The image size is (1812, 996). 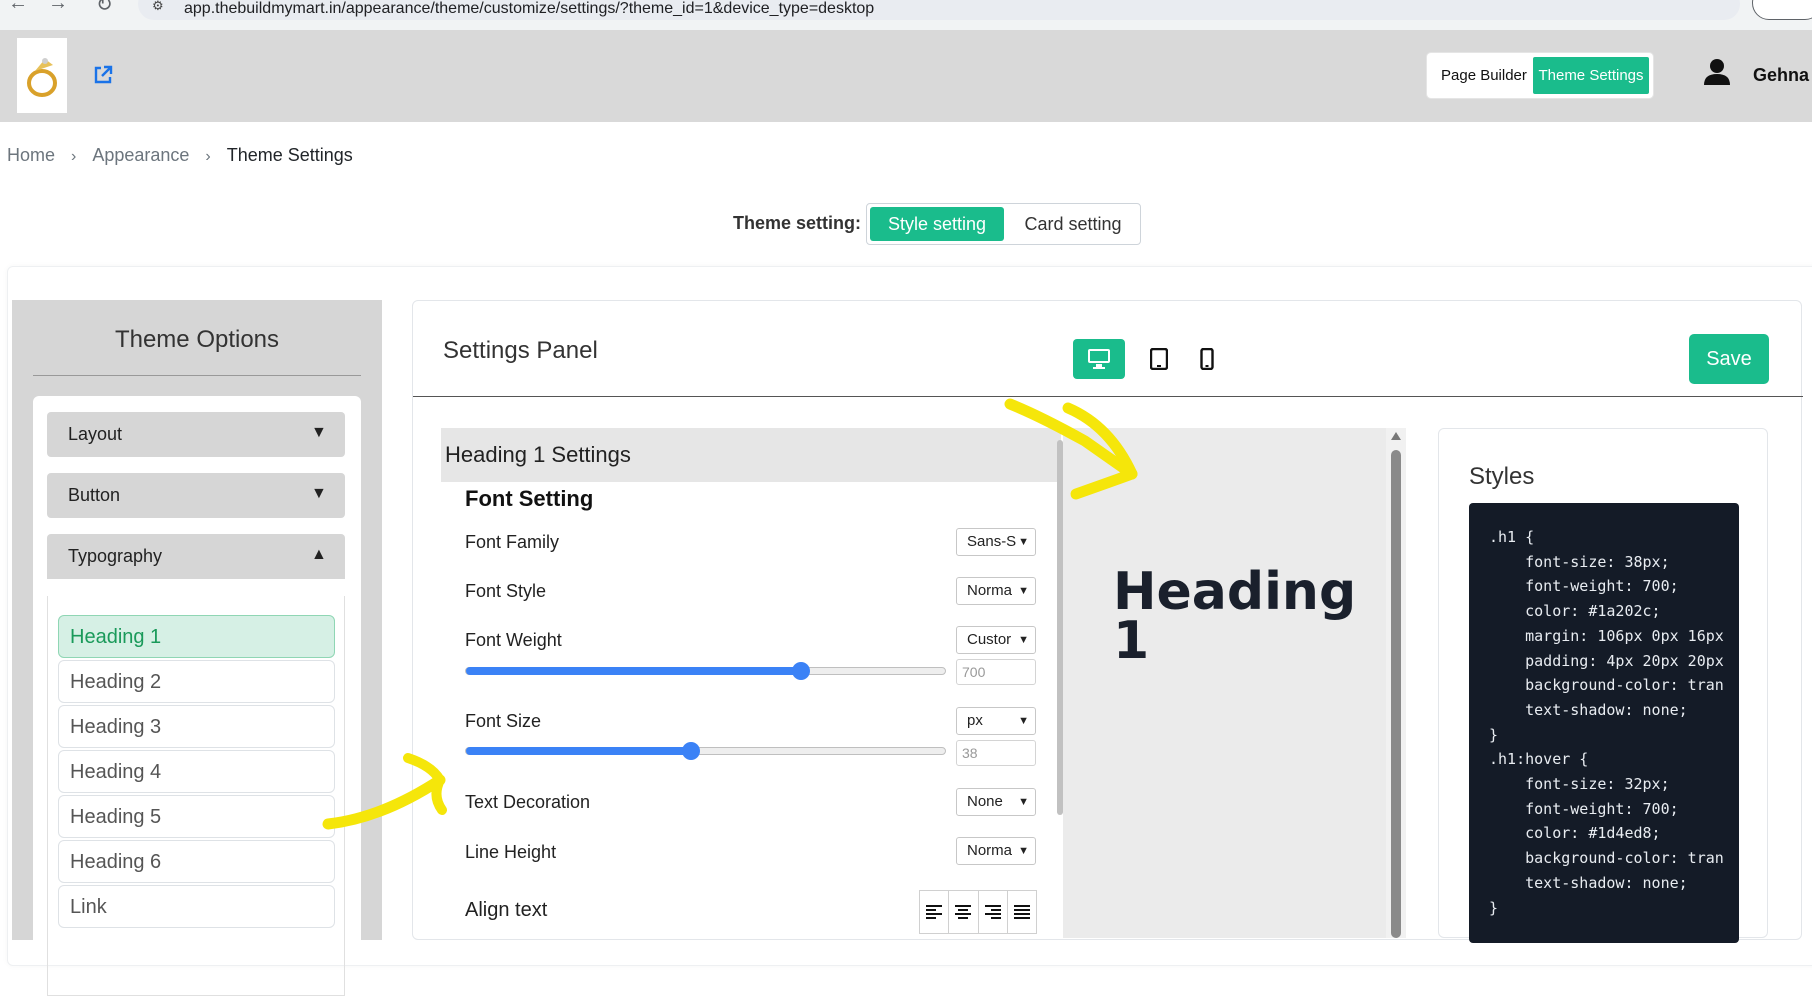 I want to click on line-height-value: Norma, so click(x=990, y=850).